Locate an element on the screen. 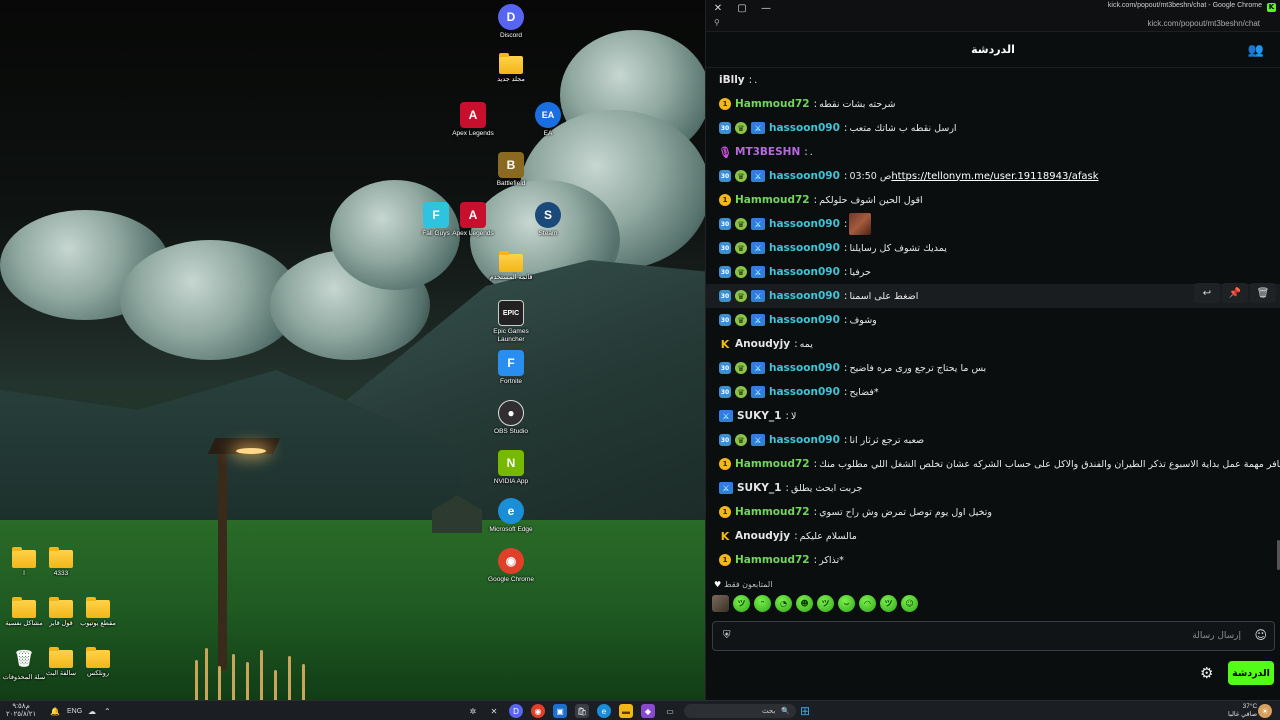  emote-icon is located at coordinates (720, 603).